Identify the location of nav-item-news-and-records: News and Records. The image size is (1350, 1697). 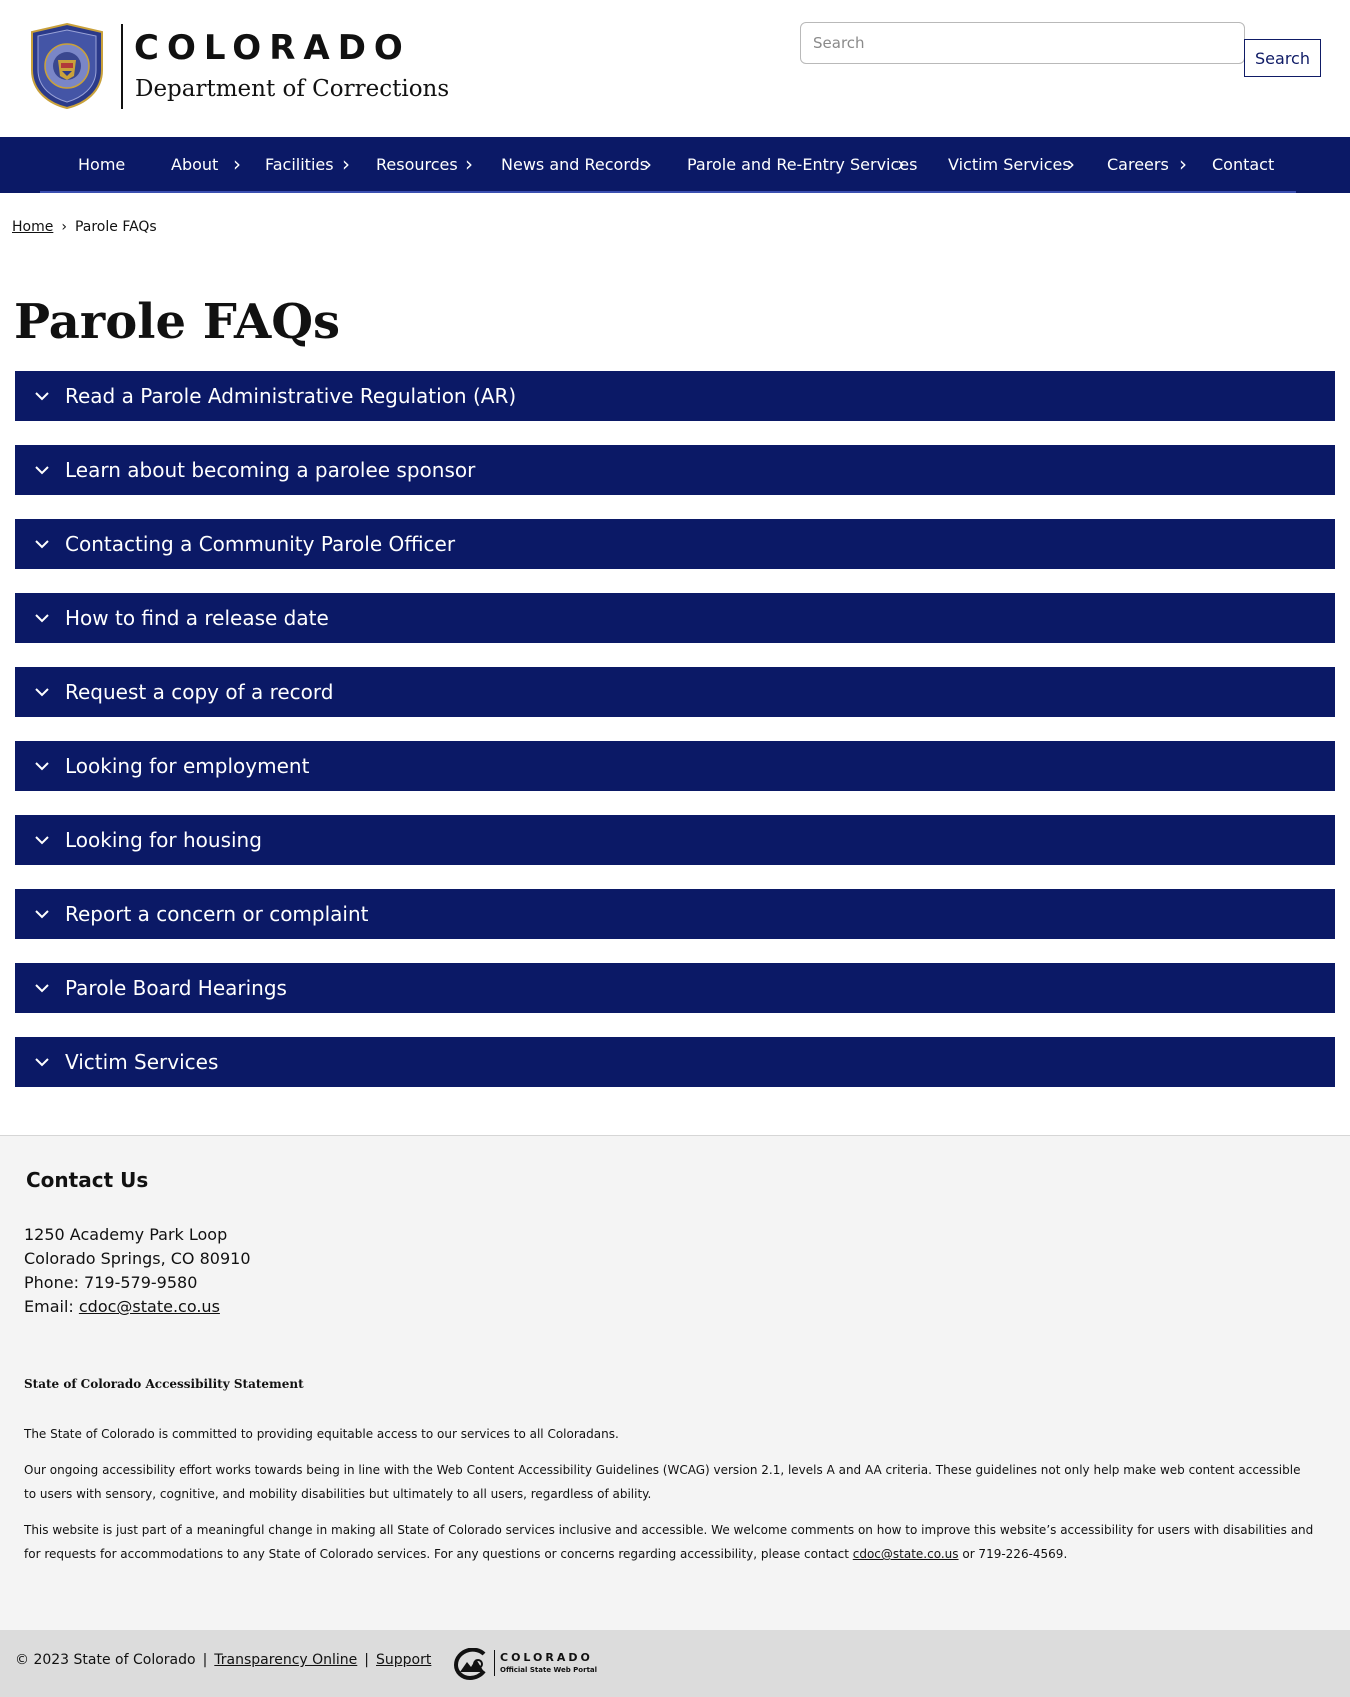
(574, 165).